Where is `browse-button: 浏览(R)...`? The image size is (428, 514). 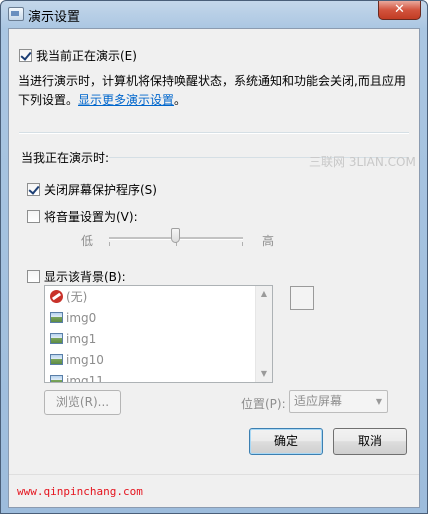
browse-button: 浏览(R)... is located at coordinates (82, 402).